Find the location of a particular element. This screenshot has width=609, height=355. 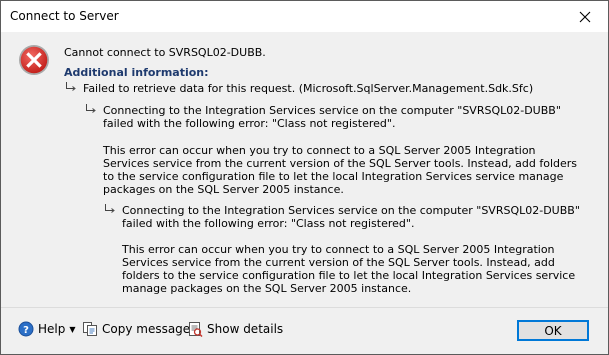

ok-button: OK is located at coordinates (553, 330).